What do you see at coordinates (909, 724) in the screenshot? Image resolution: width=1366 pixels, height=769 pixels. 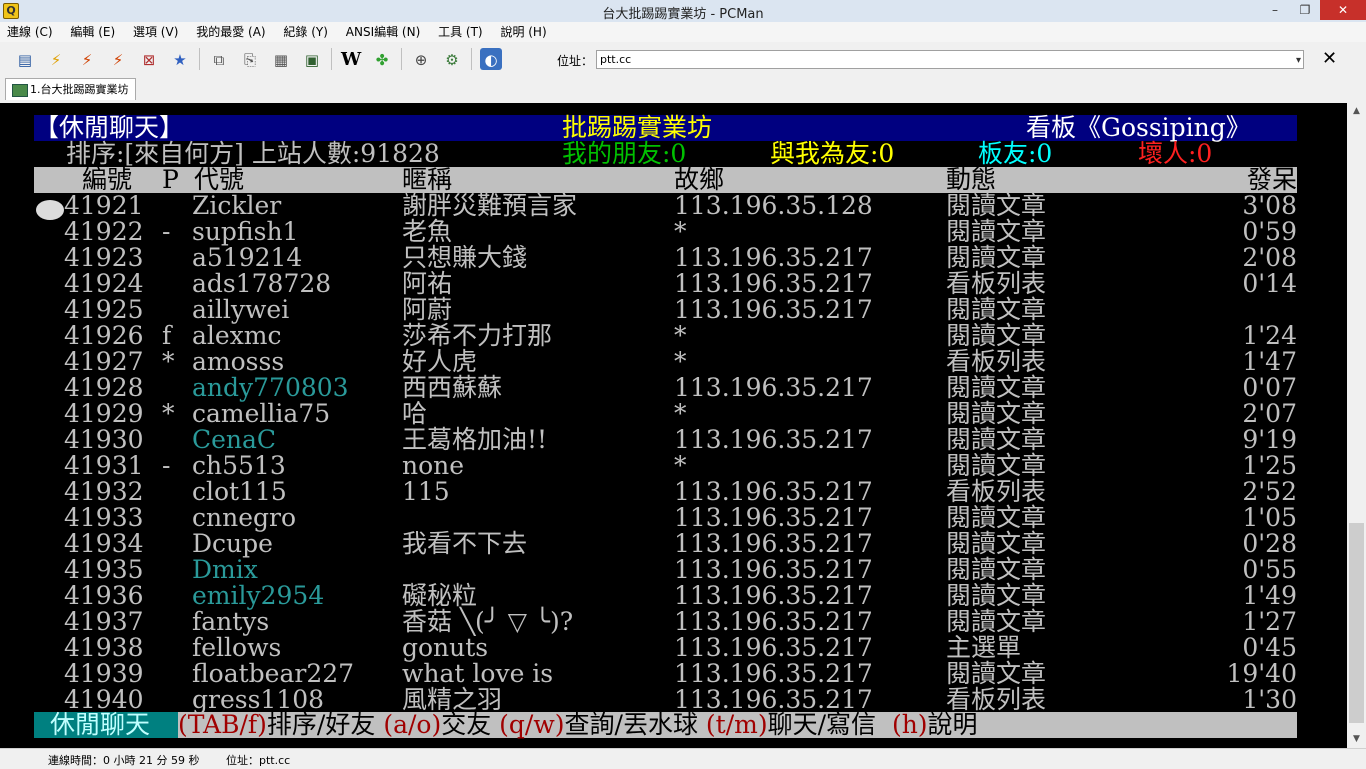 I see `footer-key-h: (h)` at bounding box center [909, 724].